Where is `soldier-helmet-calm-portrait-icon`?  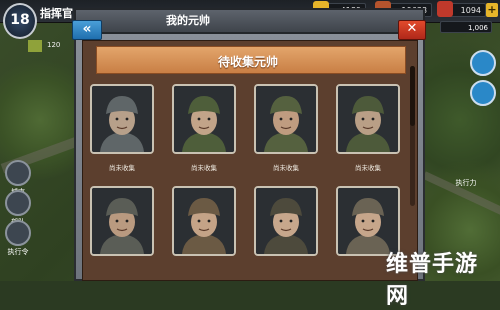
soldier-helmet-calm-portrait-icon is located at coordinates (368, 119).